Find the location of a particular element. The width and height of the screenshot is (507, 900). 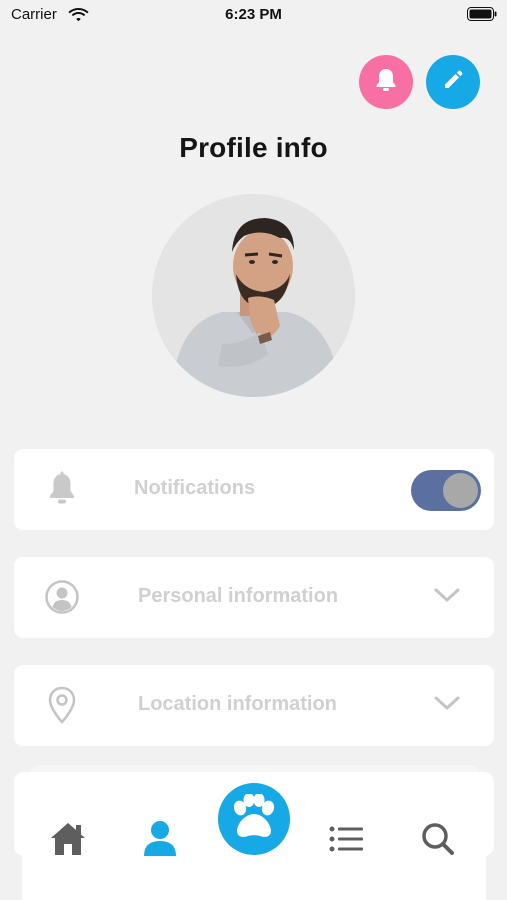

avatar is located at coordinates (253, 295).